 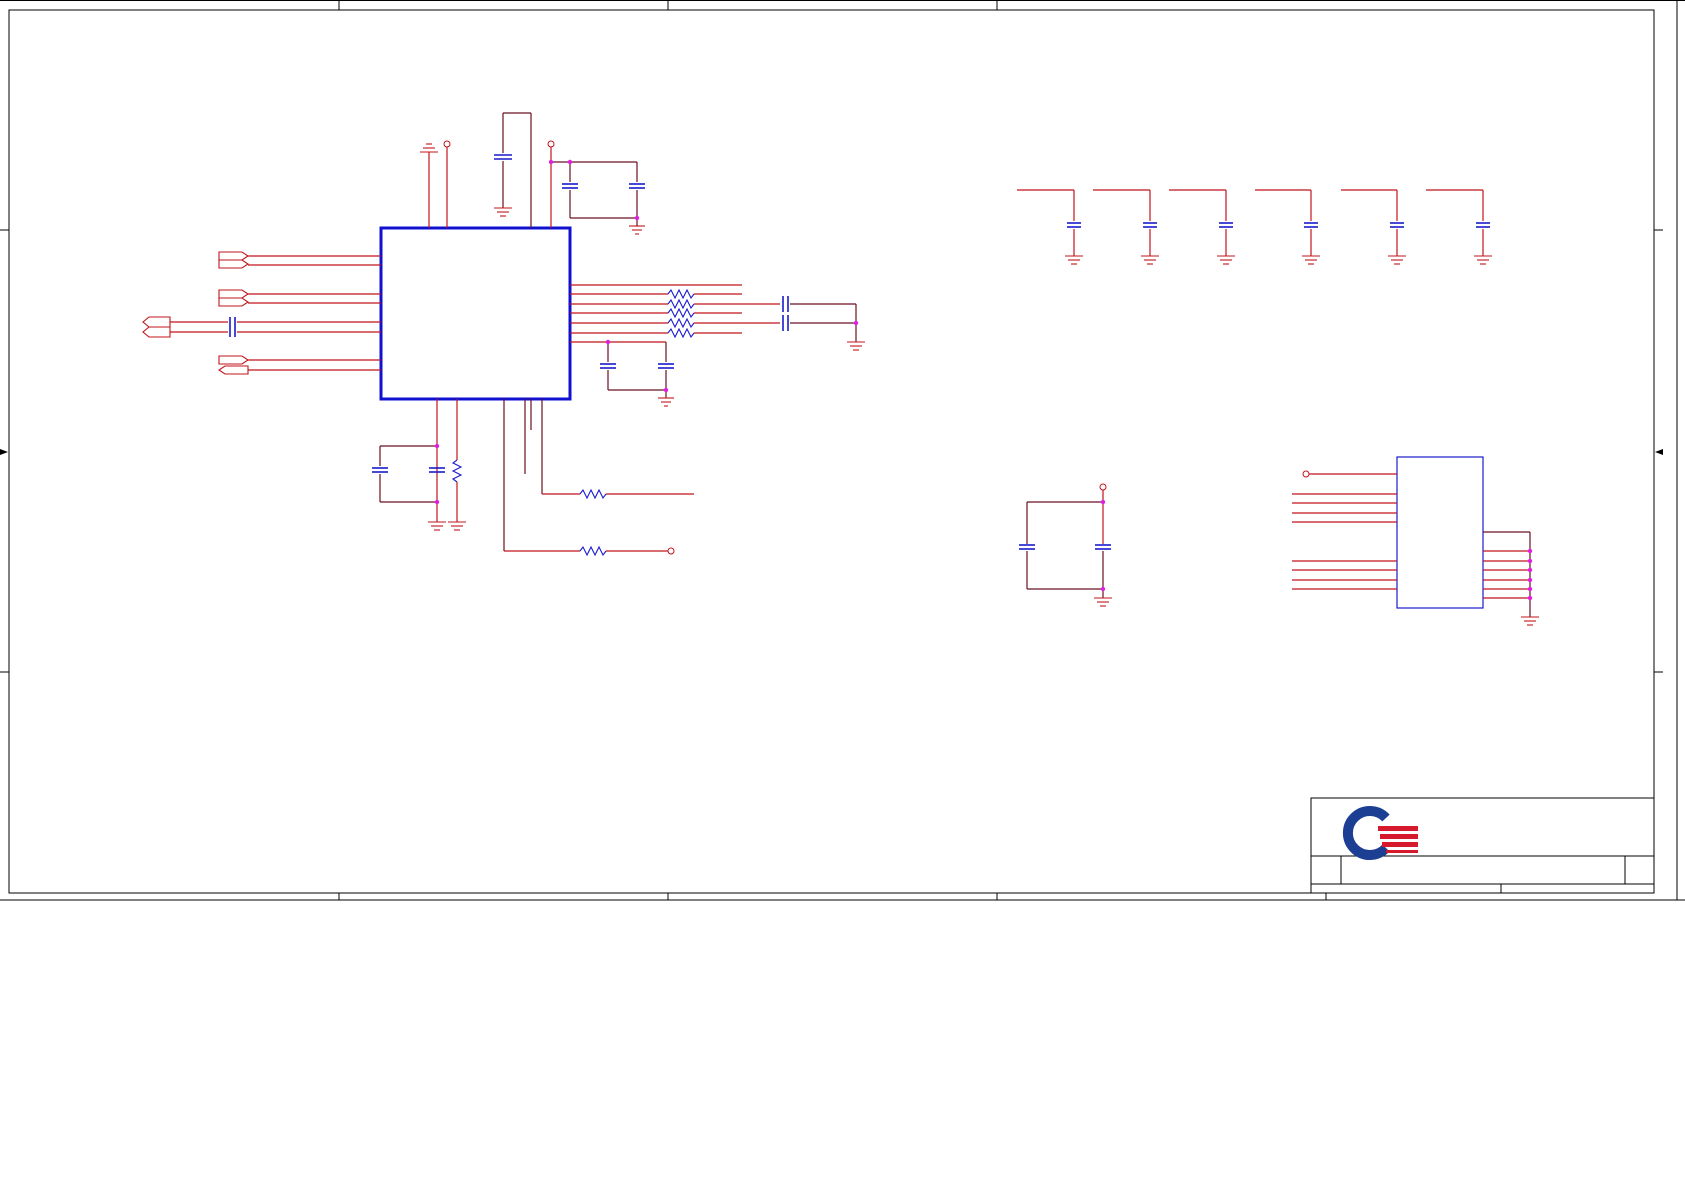 What do you see at coordinates (1415, 541) in the screenshot?
I see `secondary-ic` at bounding box center [1415, 541].